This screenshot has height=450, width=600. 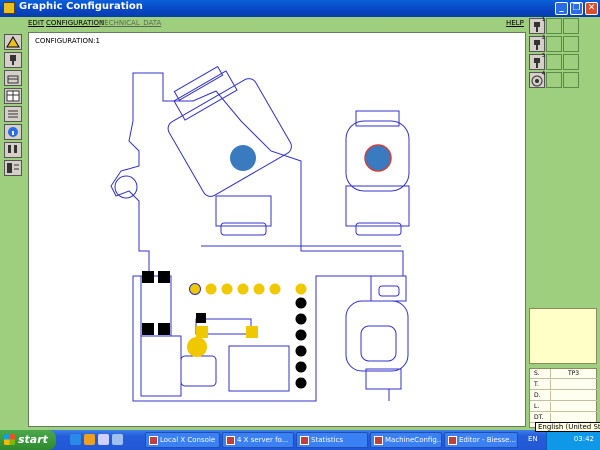 What do you see at coordinates (277, 24) in the screenshot?
I see `menu-bar: EDIT CONFIGURATION TECHNICAL_DATA HELP` at bounding box center [277, 24].